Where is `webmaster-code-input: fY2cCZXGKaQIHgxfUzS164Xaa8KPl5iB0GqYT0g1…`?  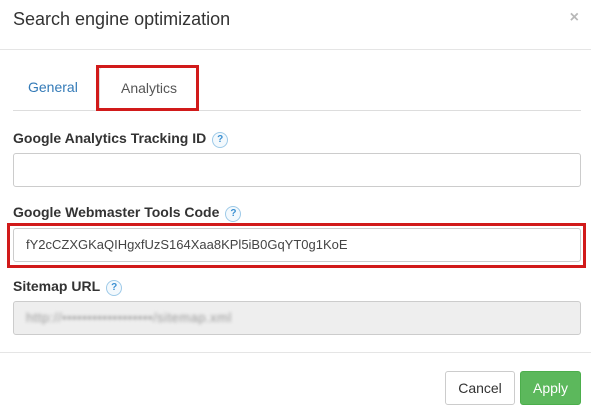 webmaster-code-input: fY2cCZXGKaQIHgxfUzS164Xaa8KPl5iB0GqYT0g1… is located at coordinates (297, 245).